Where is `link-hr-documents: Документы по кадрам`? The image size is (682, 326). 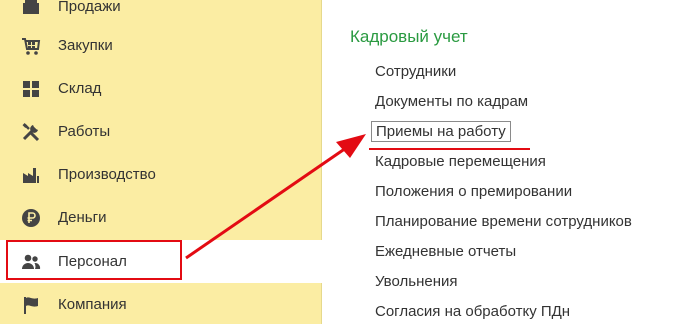 link-hr-documents: Документы по кадрам is located at coordinates (451, 101).